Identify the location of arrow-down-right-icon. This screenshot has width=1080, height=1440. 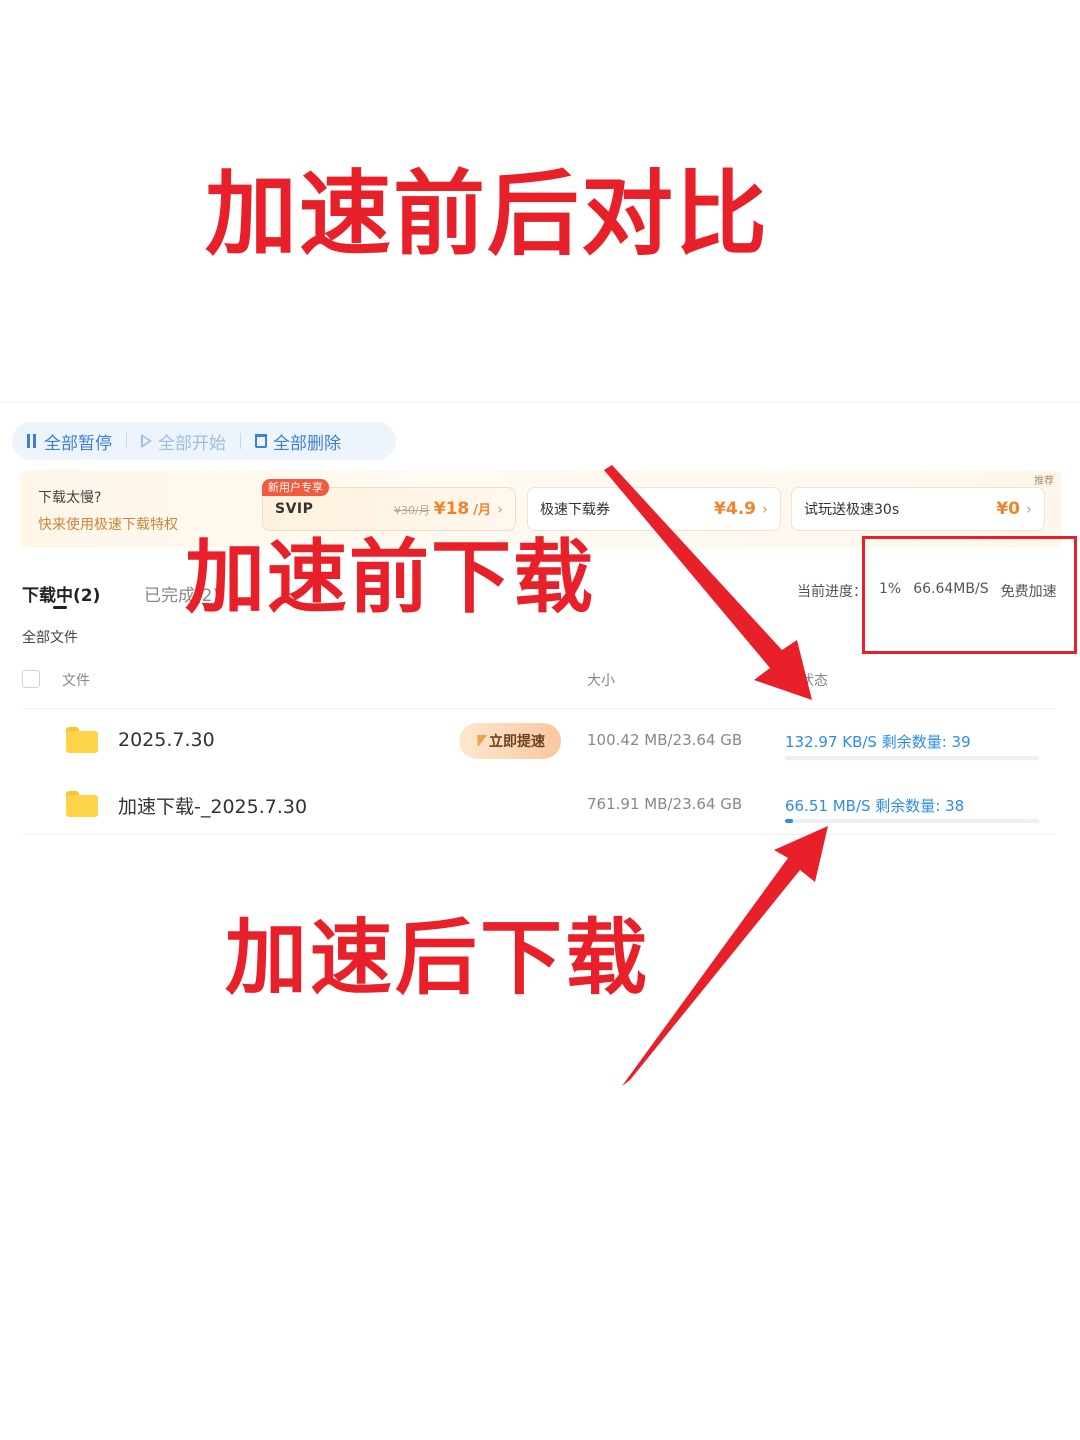
(708, 582).